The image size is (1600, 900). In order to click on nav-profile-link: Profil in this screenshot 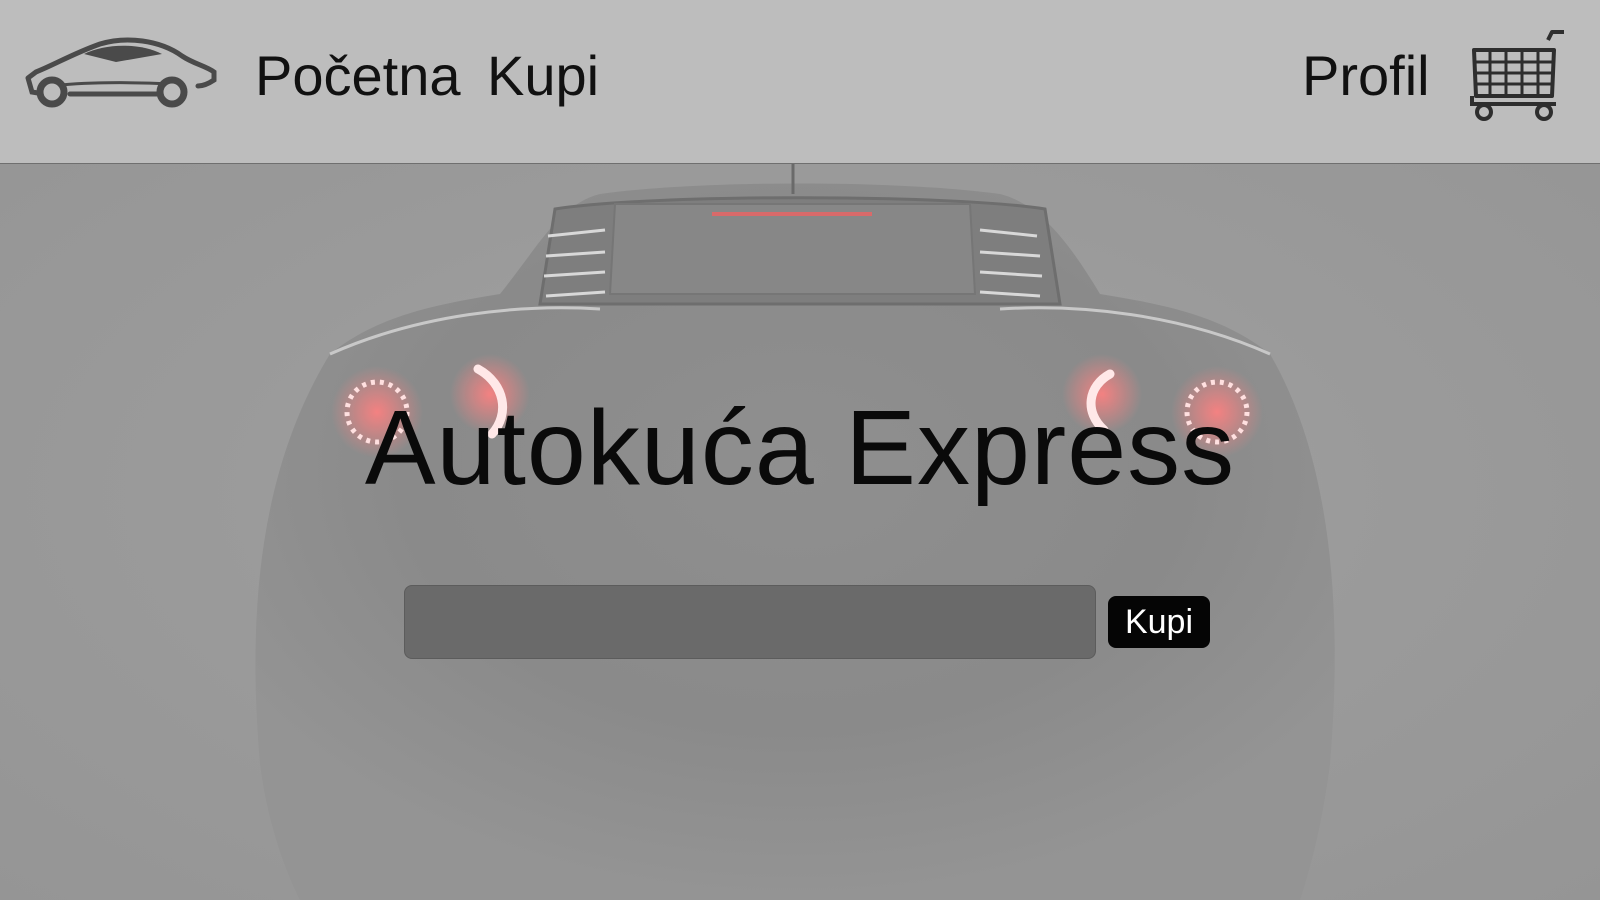, I will do `click(1366, 76)`.